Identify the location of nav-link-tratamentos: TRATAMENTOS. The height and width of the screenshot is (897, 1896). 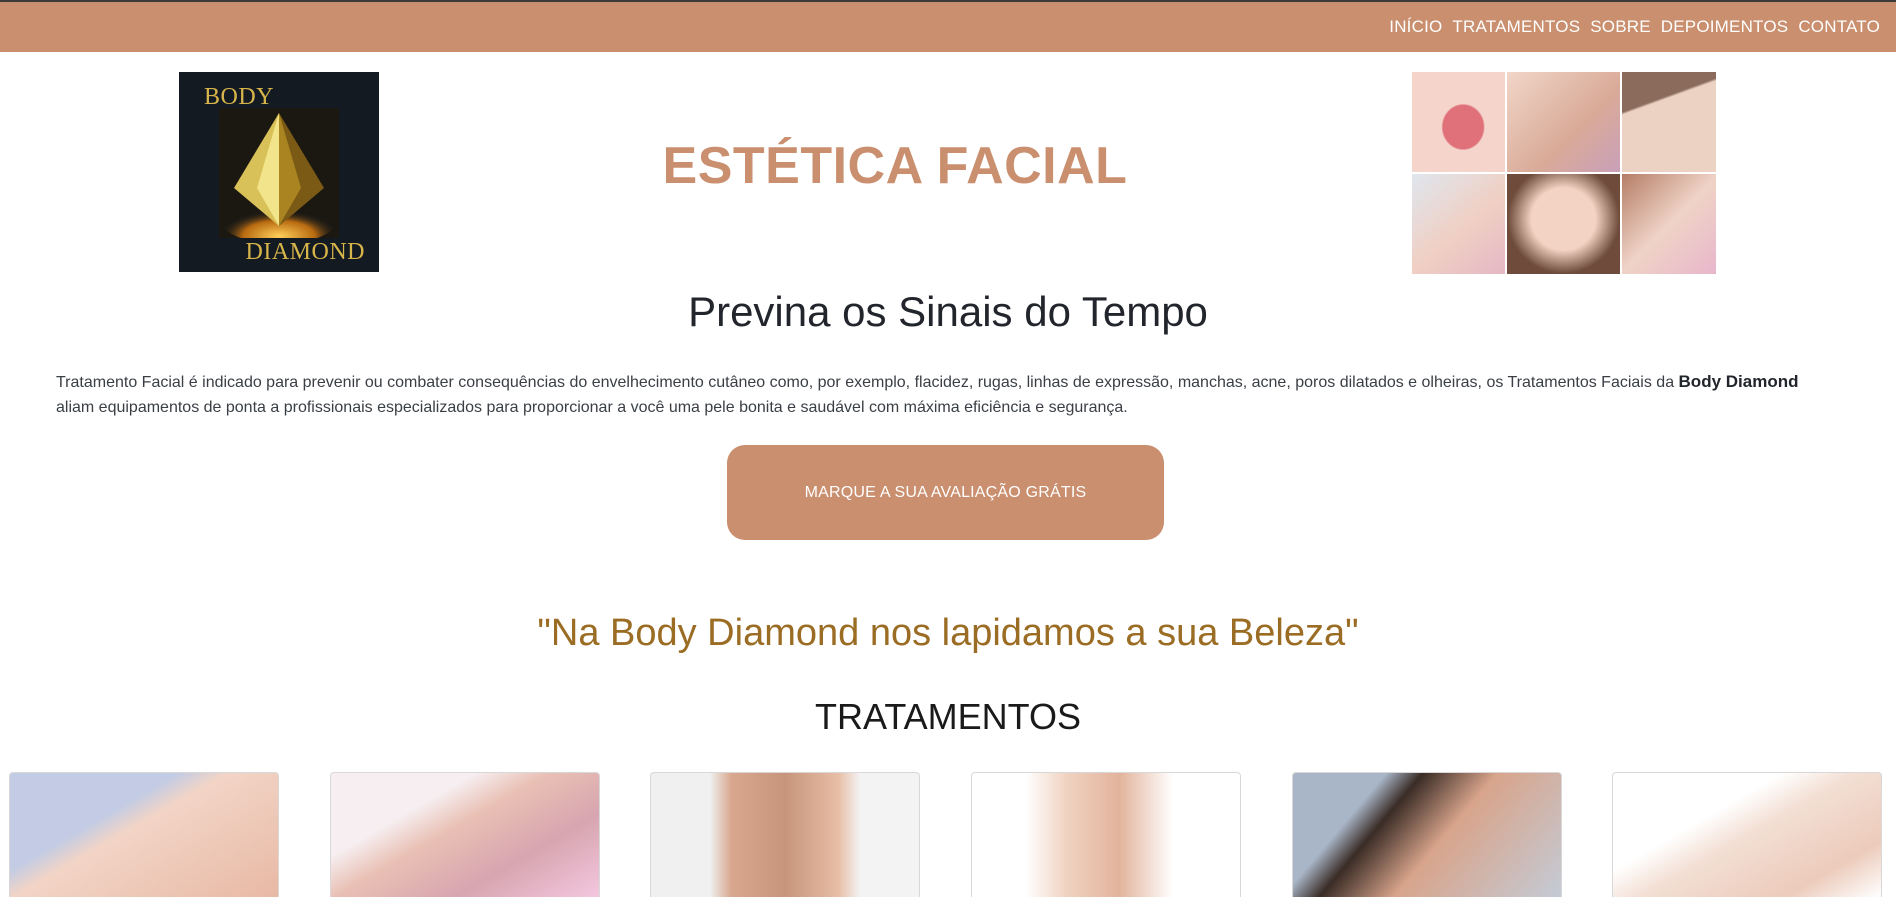
(1516, 27).